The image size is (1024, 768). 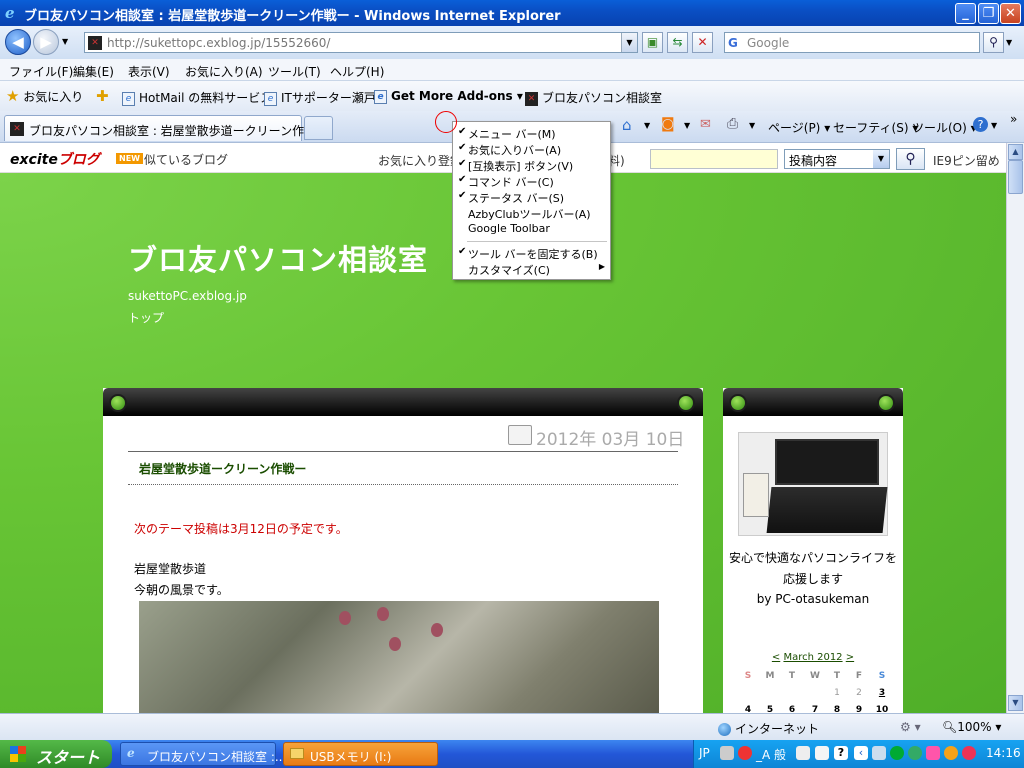 I want to click on restore-button: ❐, so click(x=988, y=13).